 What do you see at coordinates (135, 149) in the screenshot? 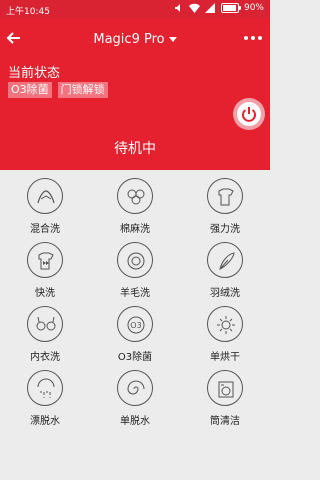
I see `machine-state: 待机中` at bounding box center [135, 149].